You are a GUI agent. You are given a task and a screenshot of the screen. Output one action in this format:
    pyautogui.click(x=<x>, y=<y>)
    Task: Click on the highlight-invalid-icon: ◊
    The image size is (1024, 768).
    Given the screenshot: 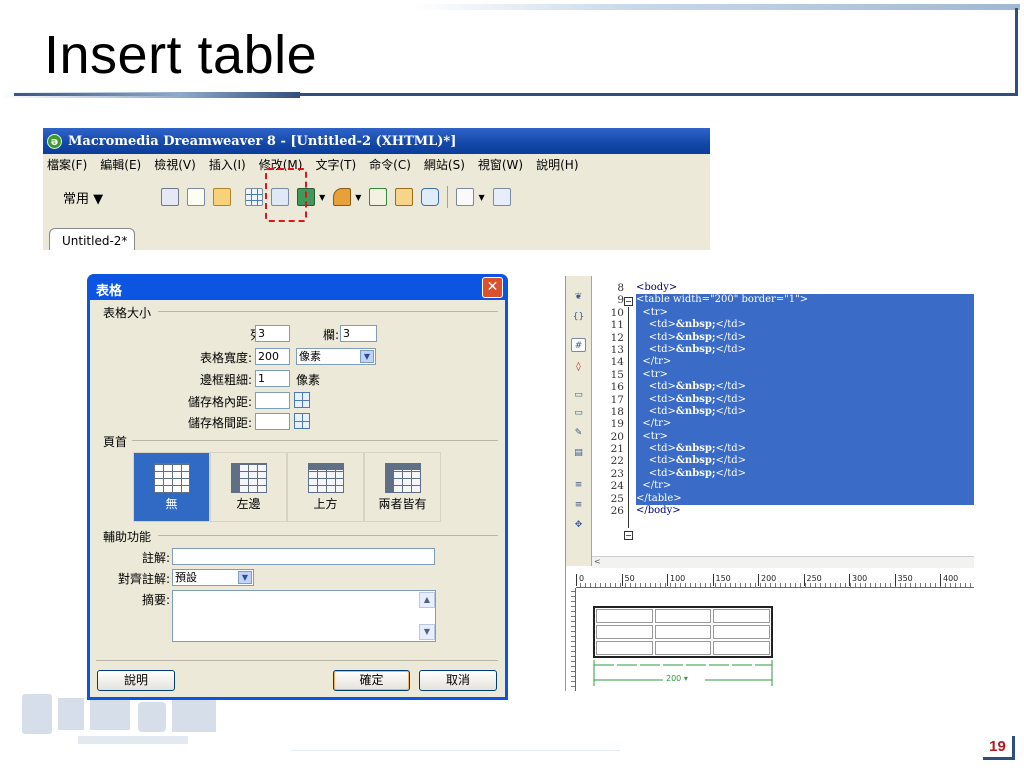 What is the action you would take?
    pyautogui.click(x=578, y=367)
    